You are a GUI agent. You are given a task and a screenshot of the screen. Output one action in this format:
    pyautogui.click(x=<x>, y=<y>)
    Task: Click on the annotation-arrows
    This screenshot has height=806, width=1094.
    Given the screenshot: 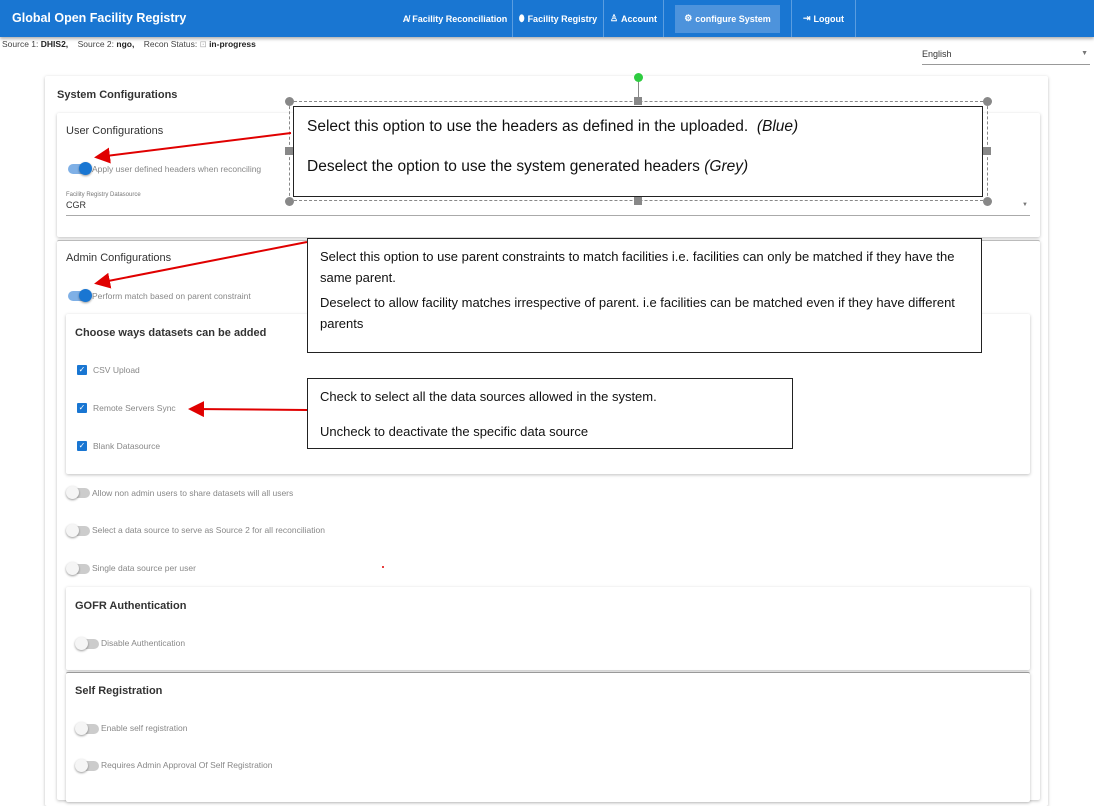 What is the action you would take?
    pyautogui.click(x=239, y=350)
    